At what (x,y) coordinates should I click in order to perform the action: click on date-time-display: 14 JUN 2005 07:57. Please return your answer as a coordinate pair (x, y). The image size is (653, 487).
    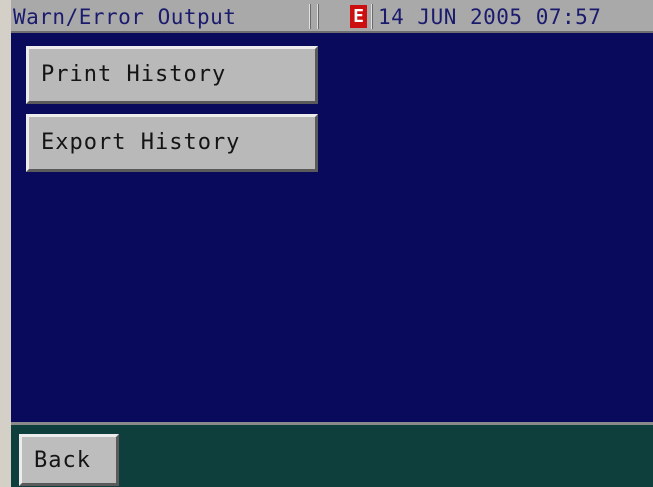
    Looking at the image, I should click on (490, 17).